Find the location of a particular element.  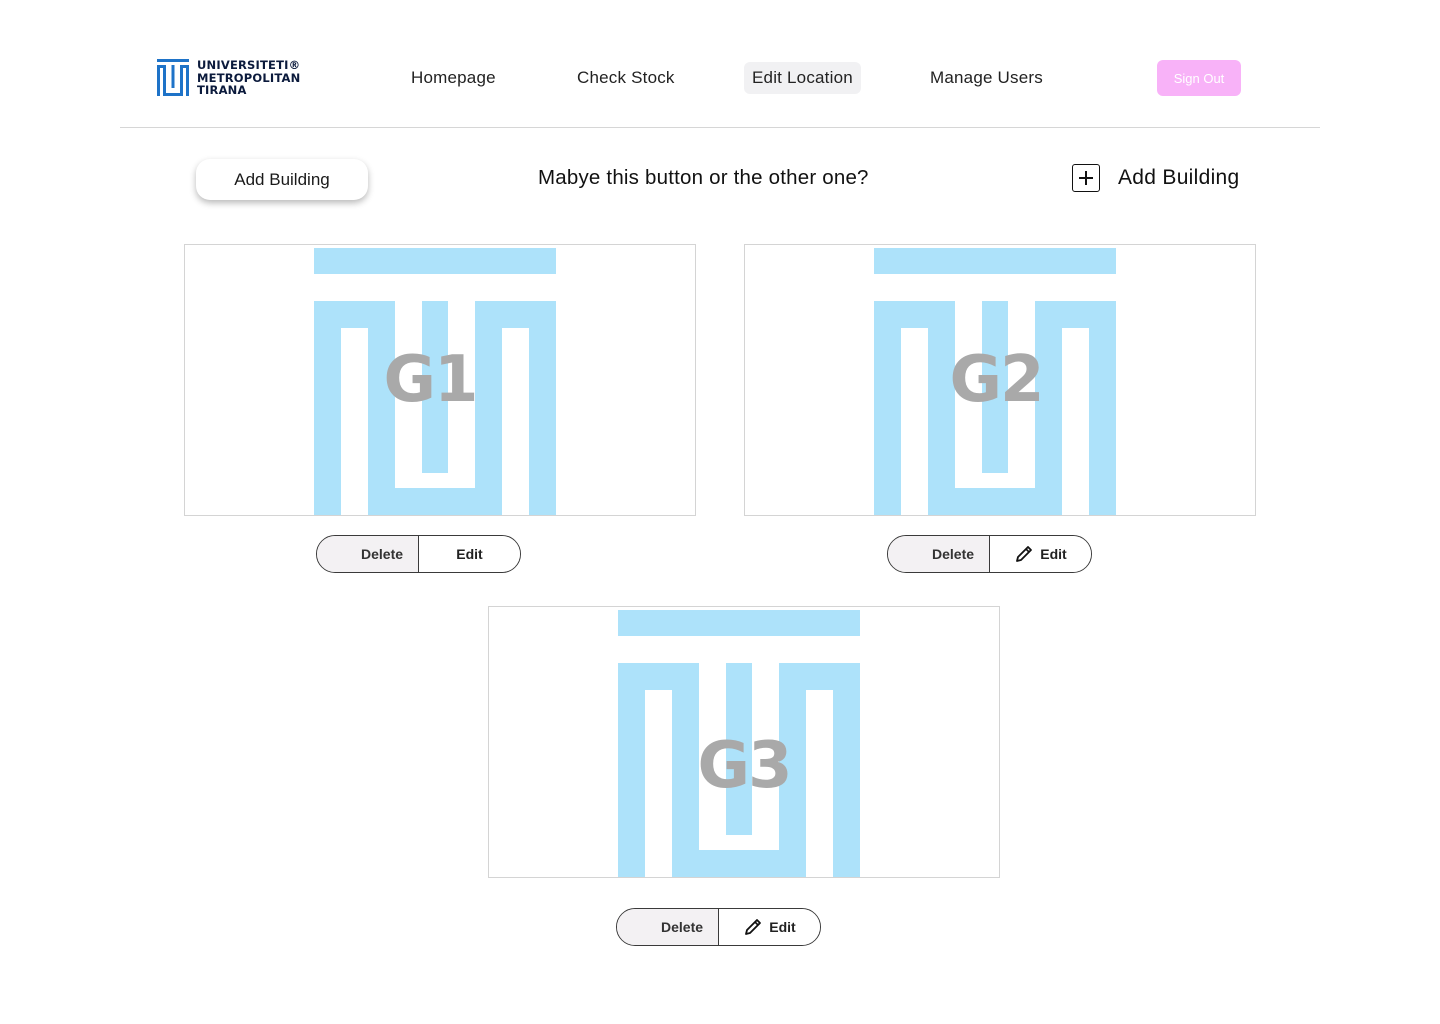

building-label: G3 is located at coordinates (744, 766).